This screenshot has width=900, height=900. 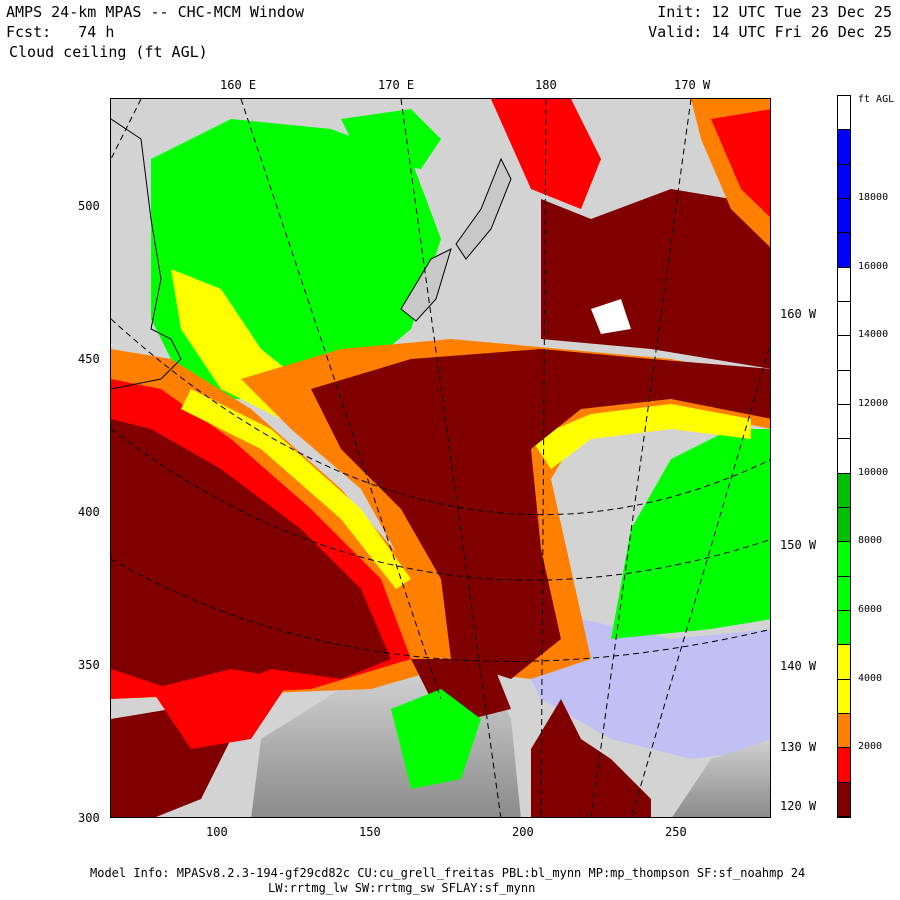 I want to click on field-name: Cloud ceiling (ft AGL), so click(x=108, y=52).